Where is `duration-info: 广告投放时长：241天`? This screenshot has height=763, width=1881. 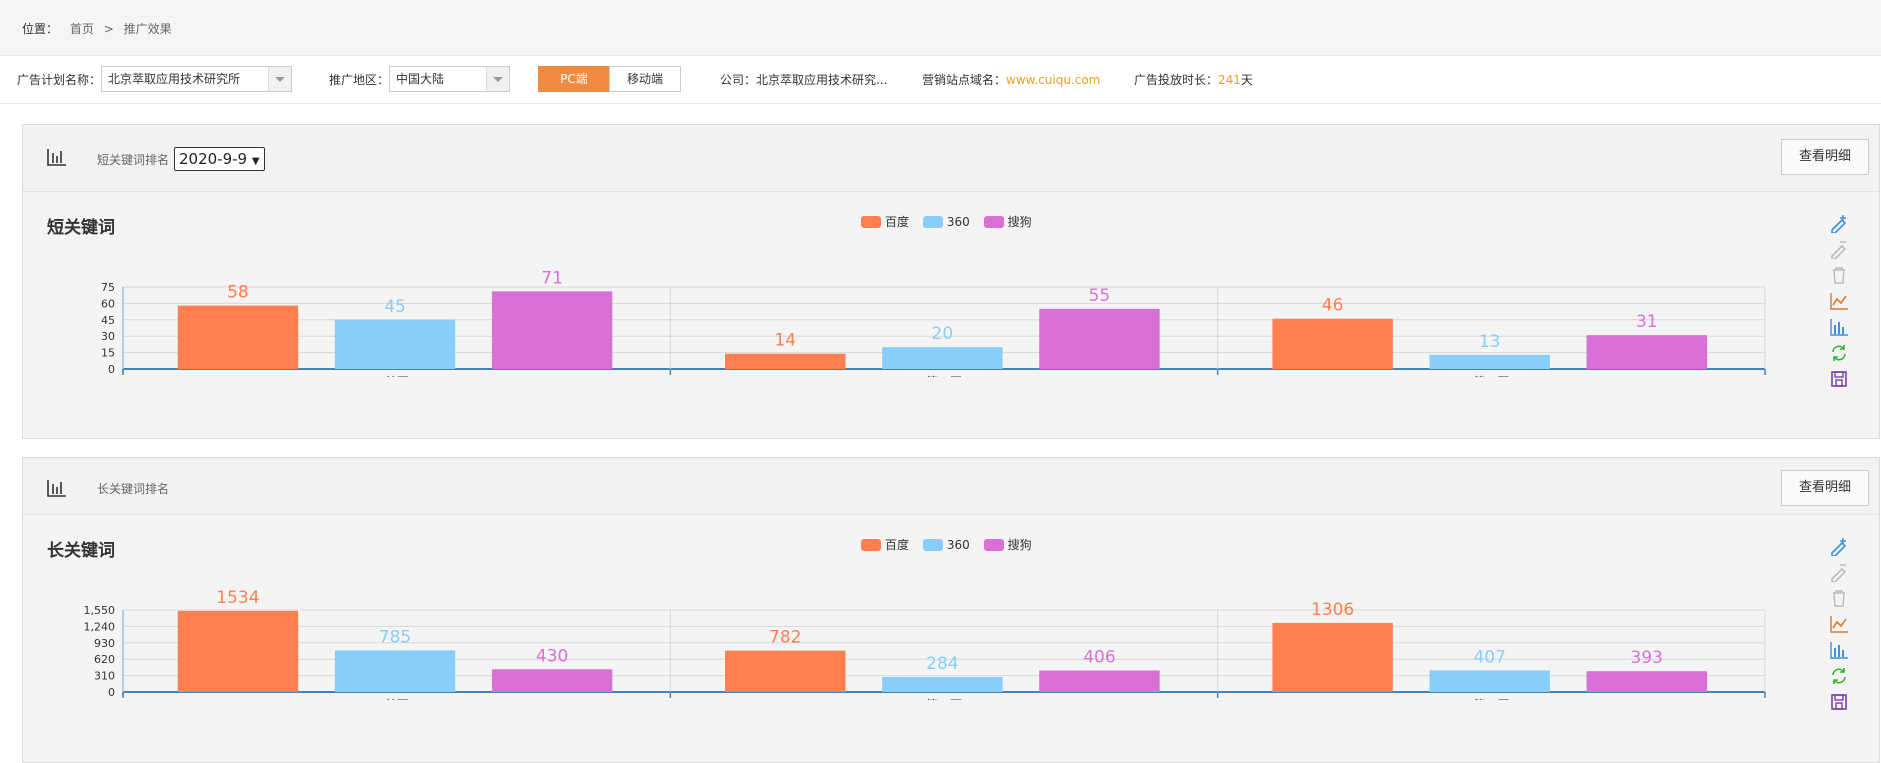 duration-info: 广告投放时长：241天 is located at coordinates (1193, 80).